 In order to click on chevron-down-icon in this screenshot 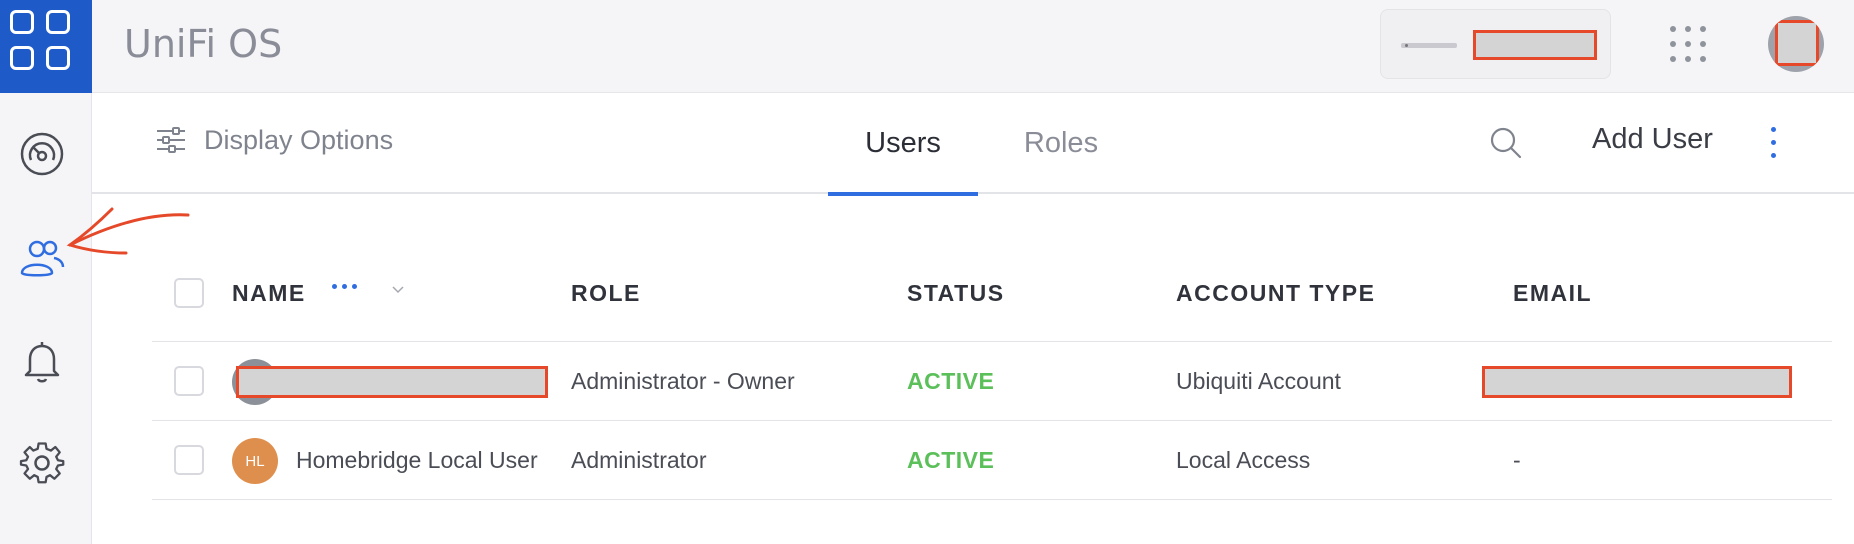, I will do `click(398, 290)`.